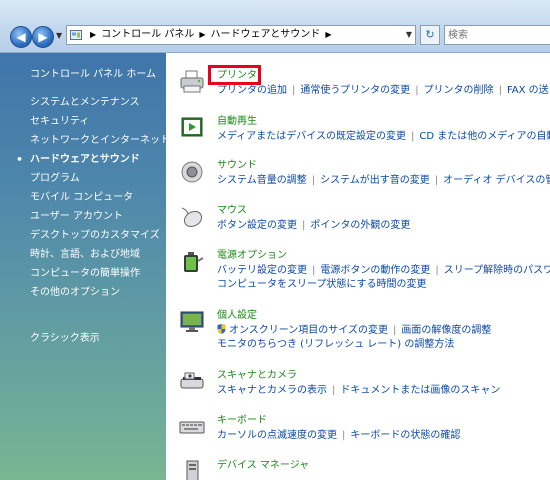 The image size is (550, 480). I want to click on link-change-default-printer: 通常使うプリンタの変更, so click(355, 90).